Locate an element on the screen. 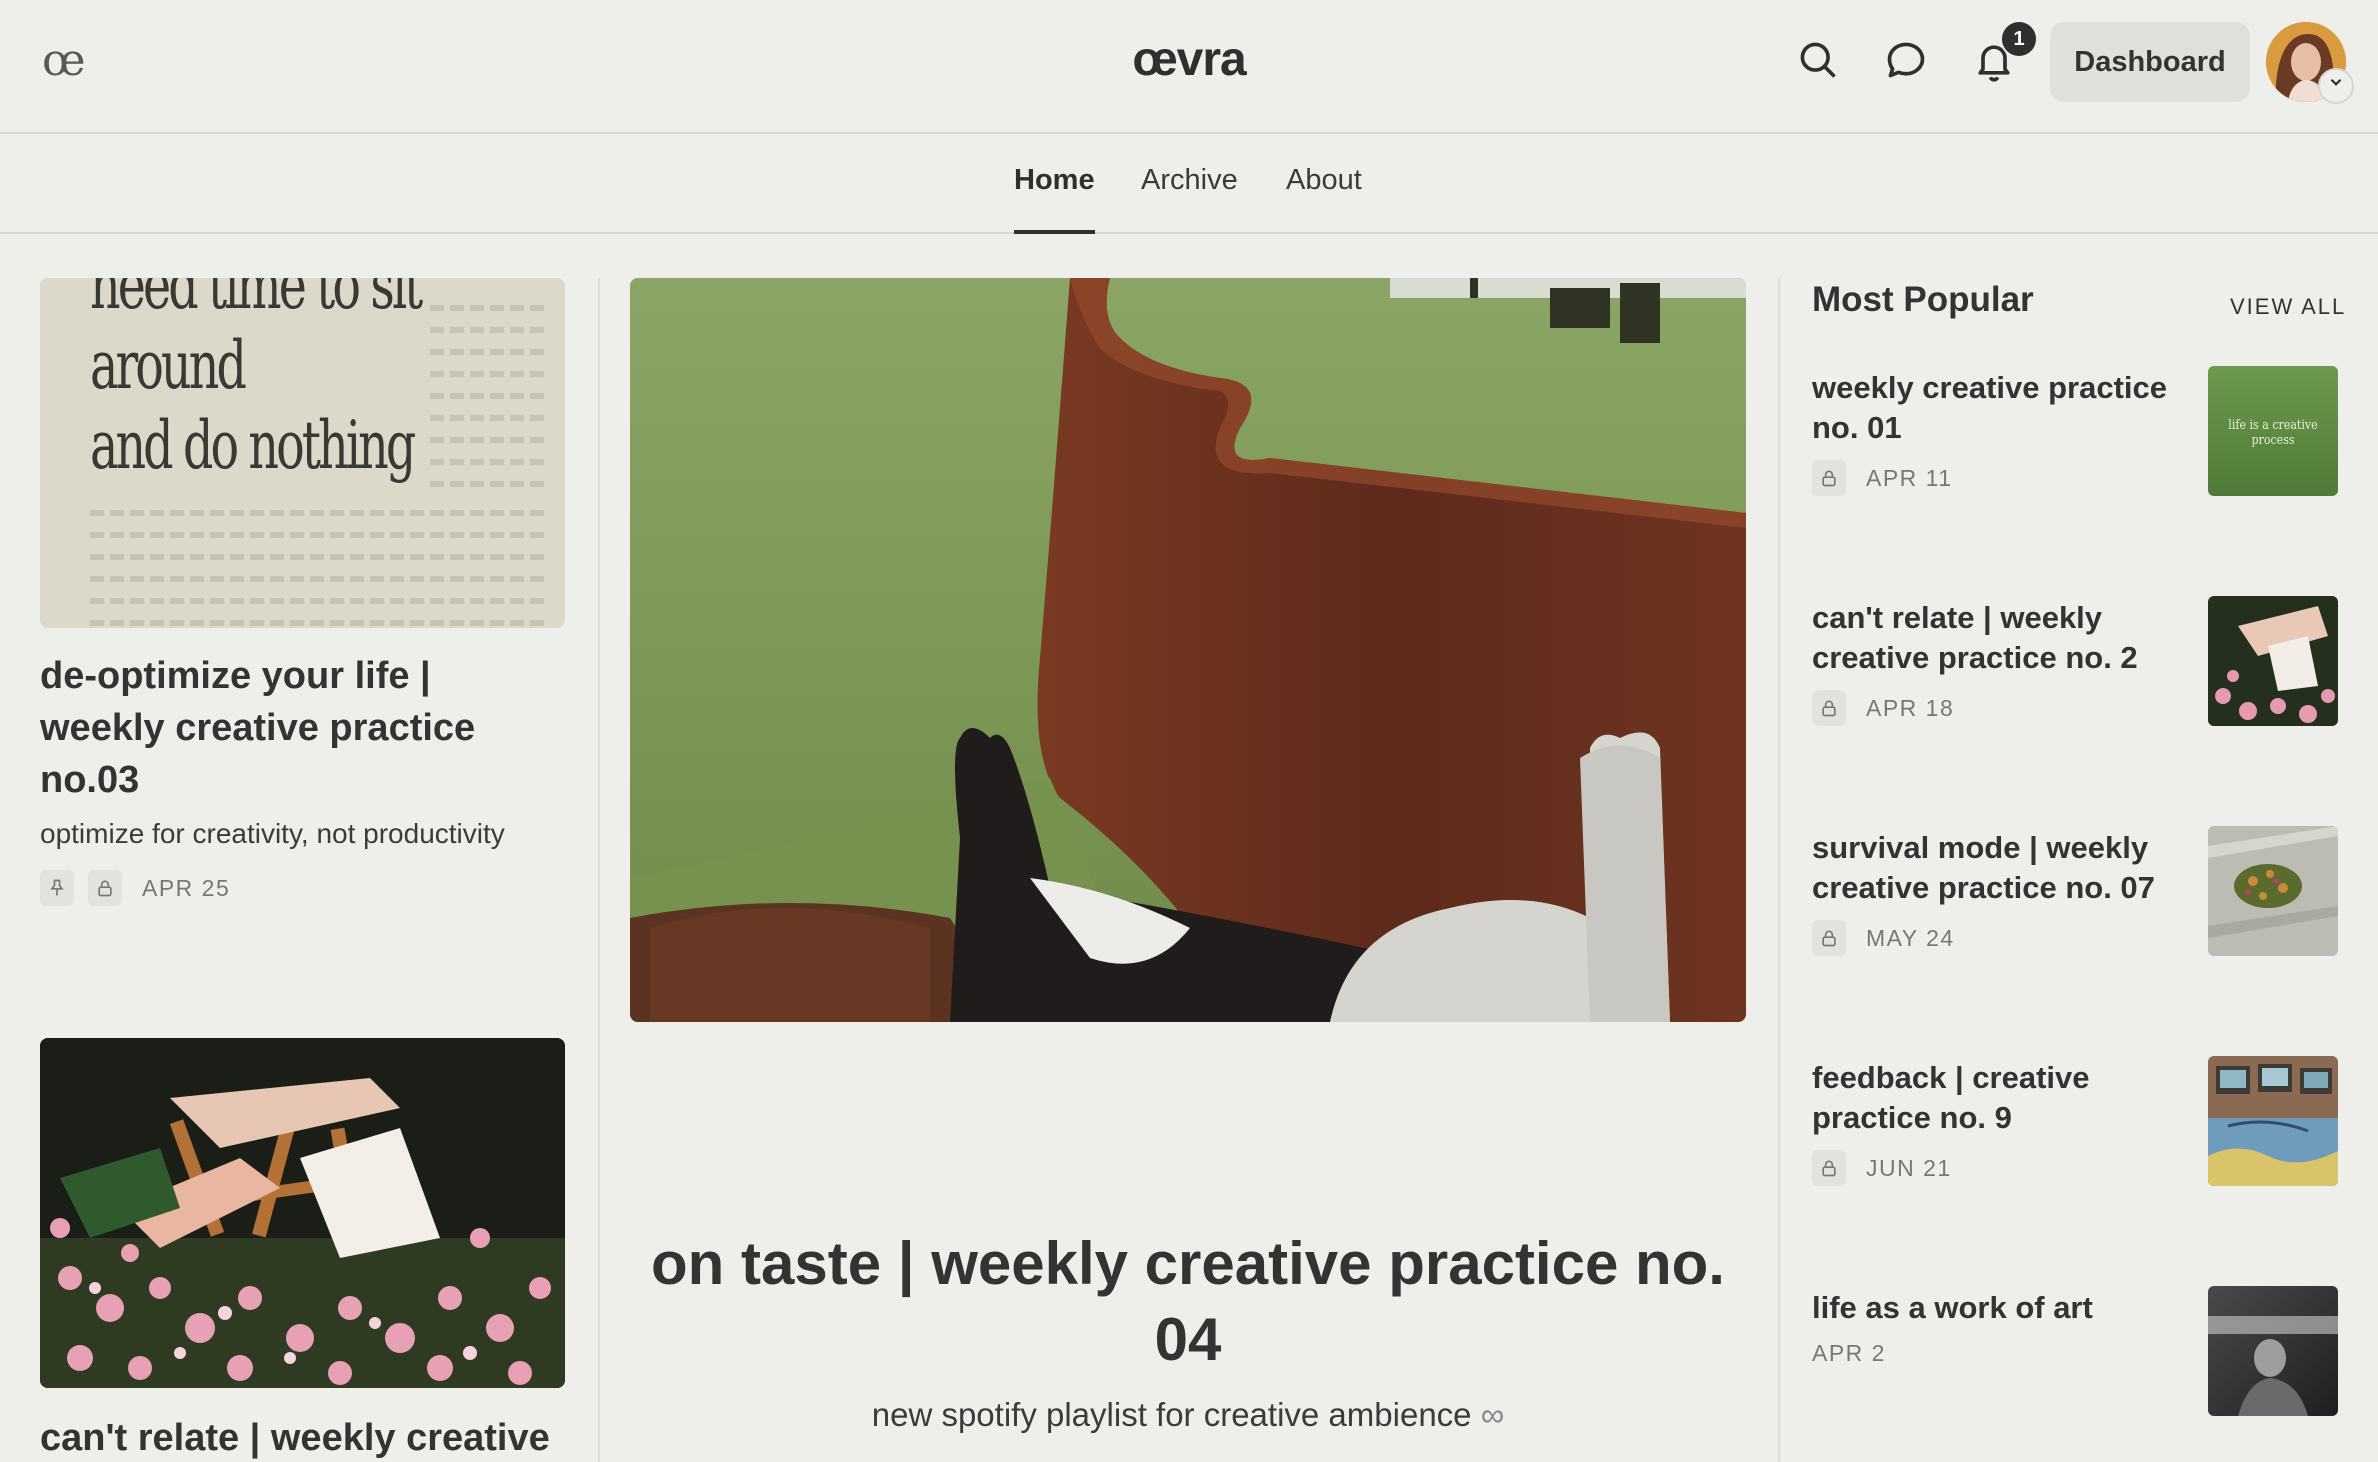  post-title: can't relate | weekly creative is located at coordinates (320, 1437).